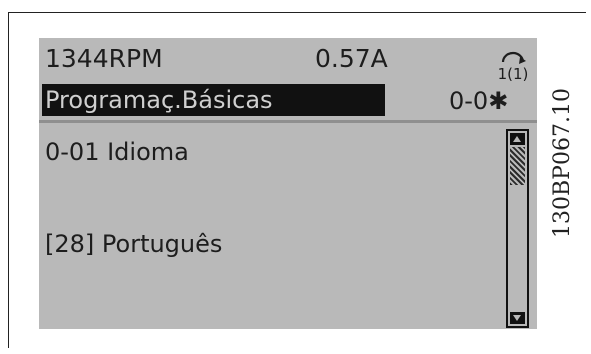  I want to click on setup-indicator: 1(1), so click(513, 73).